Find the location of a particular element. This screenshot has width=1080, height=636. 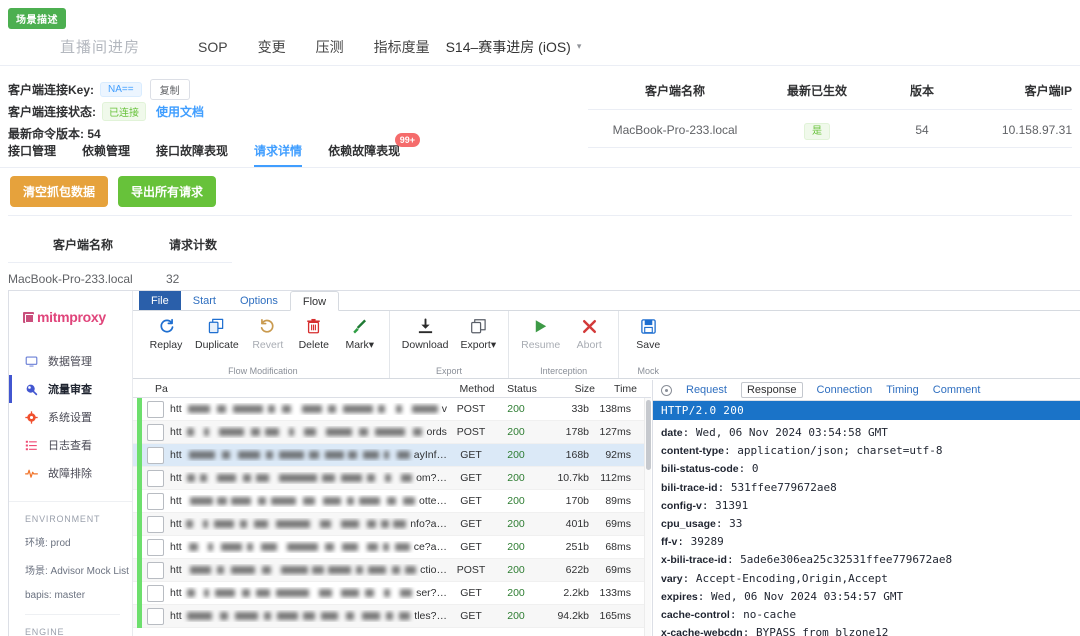

tab-interface-management: 接口管理 is located at coordinates (32, 153).